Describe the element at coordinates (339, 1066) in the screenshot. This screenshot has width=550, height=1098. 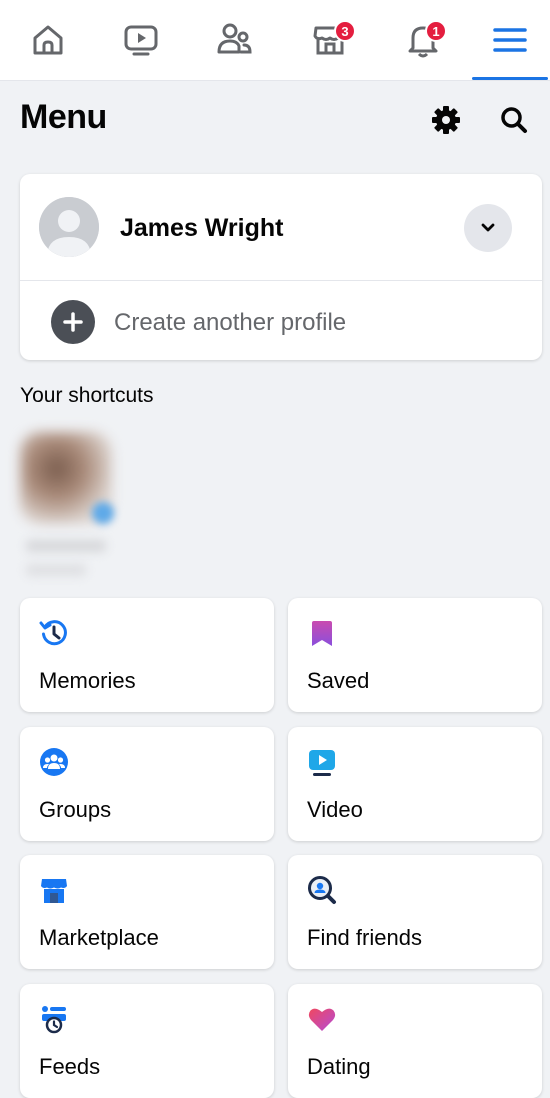
I see `tile-dating-label: Dating` at that location.